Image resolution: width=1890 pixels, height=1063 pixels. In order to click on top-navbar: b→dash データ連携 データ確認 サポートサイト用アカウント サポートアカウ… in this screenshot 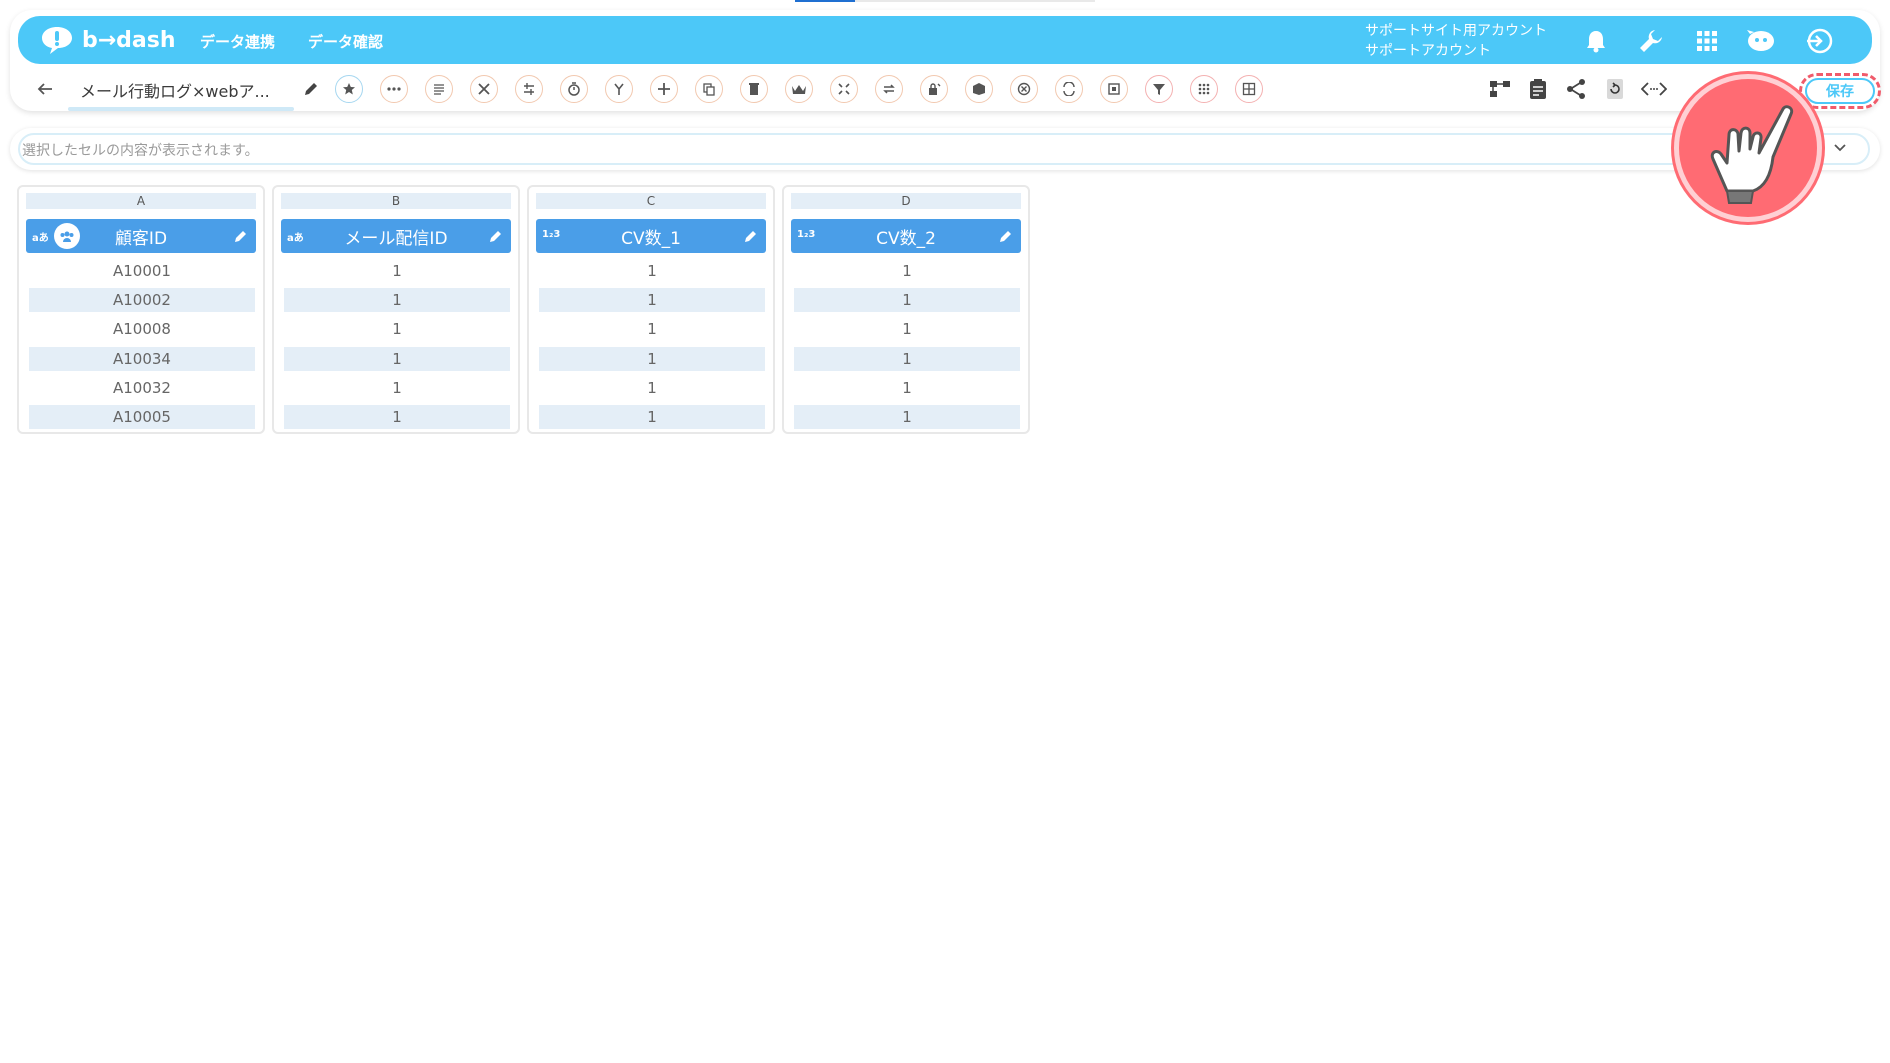, I will do `click(945, 40)`.